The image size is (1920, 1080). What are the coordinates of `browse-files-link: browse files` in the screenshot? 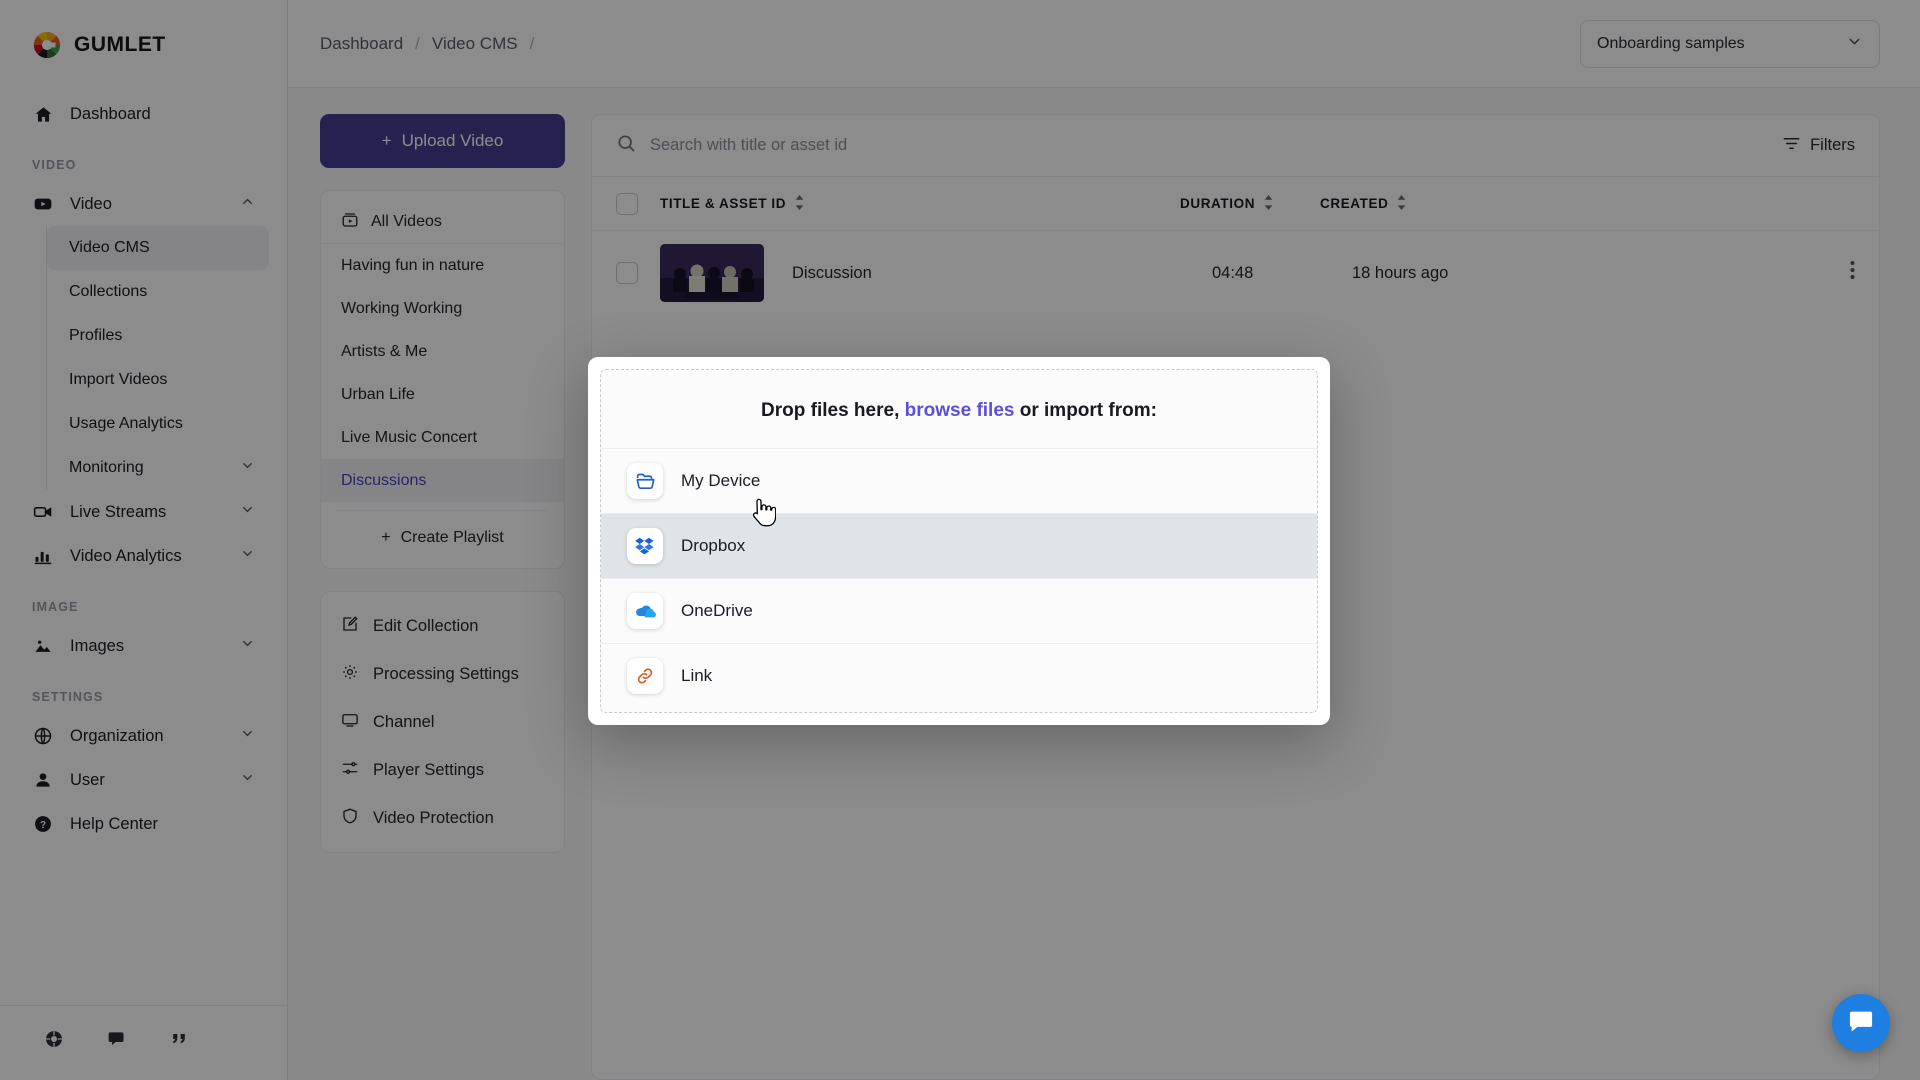 It's located at (960, 410).